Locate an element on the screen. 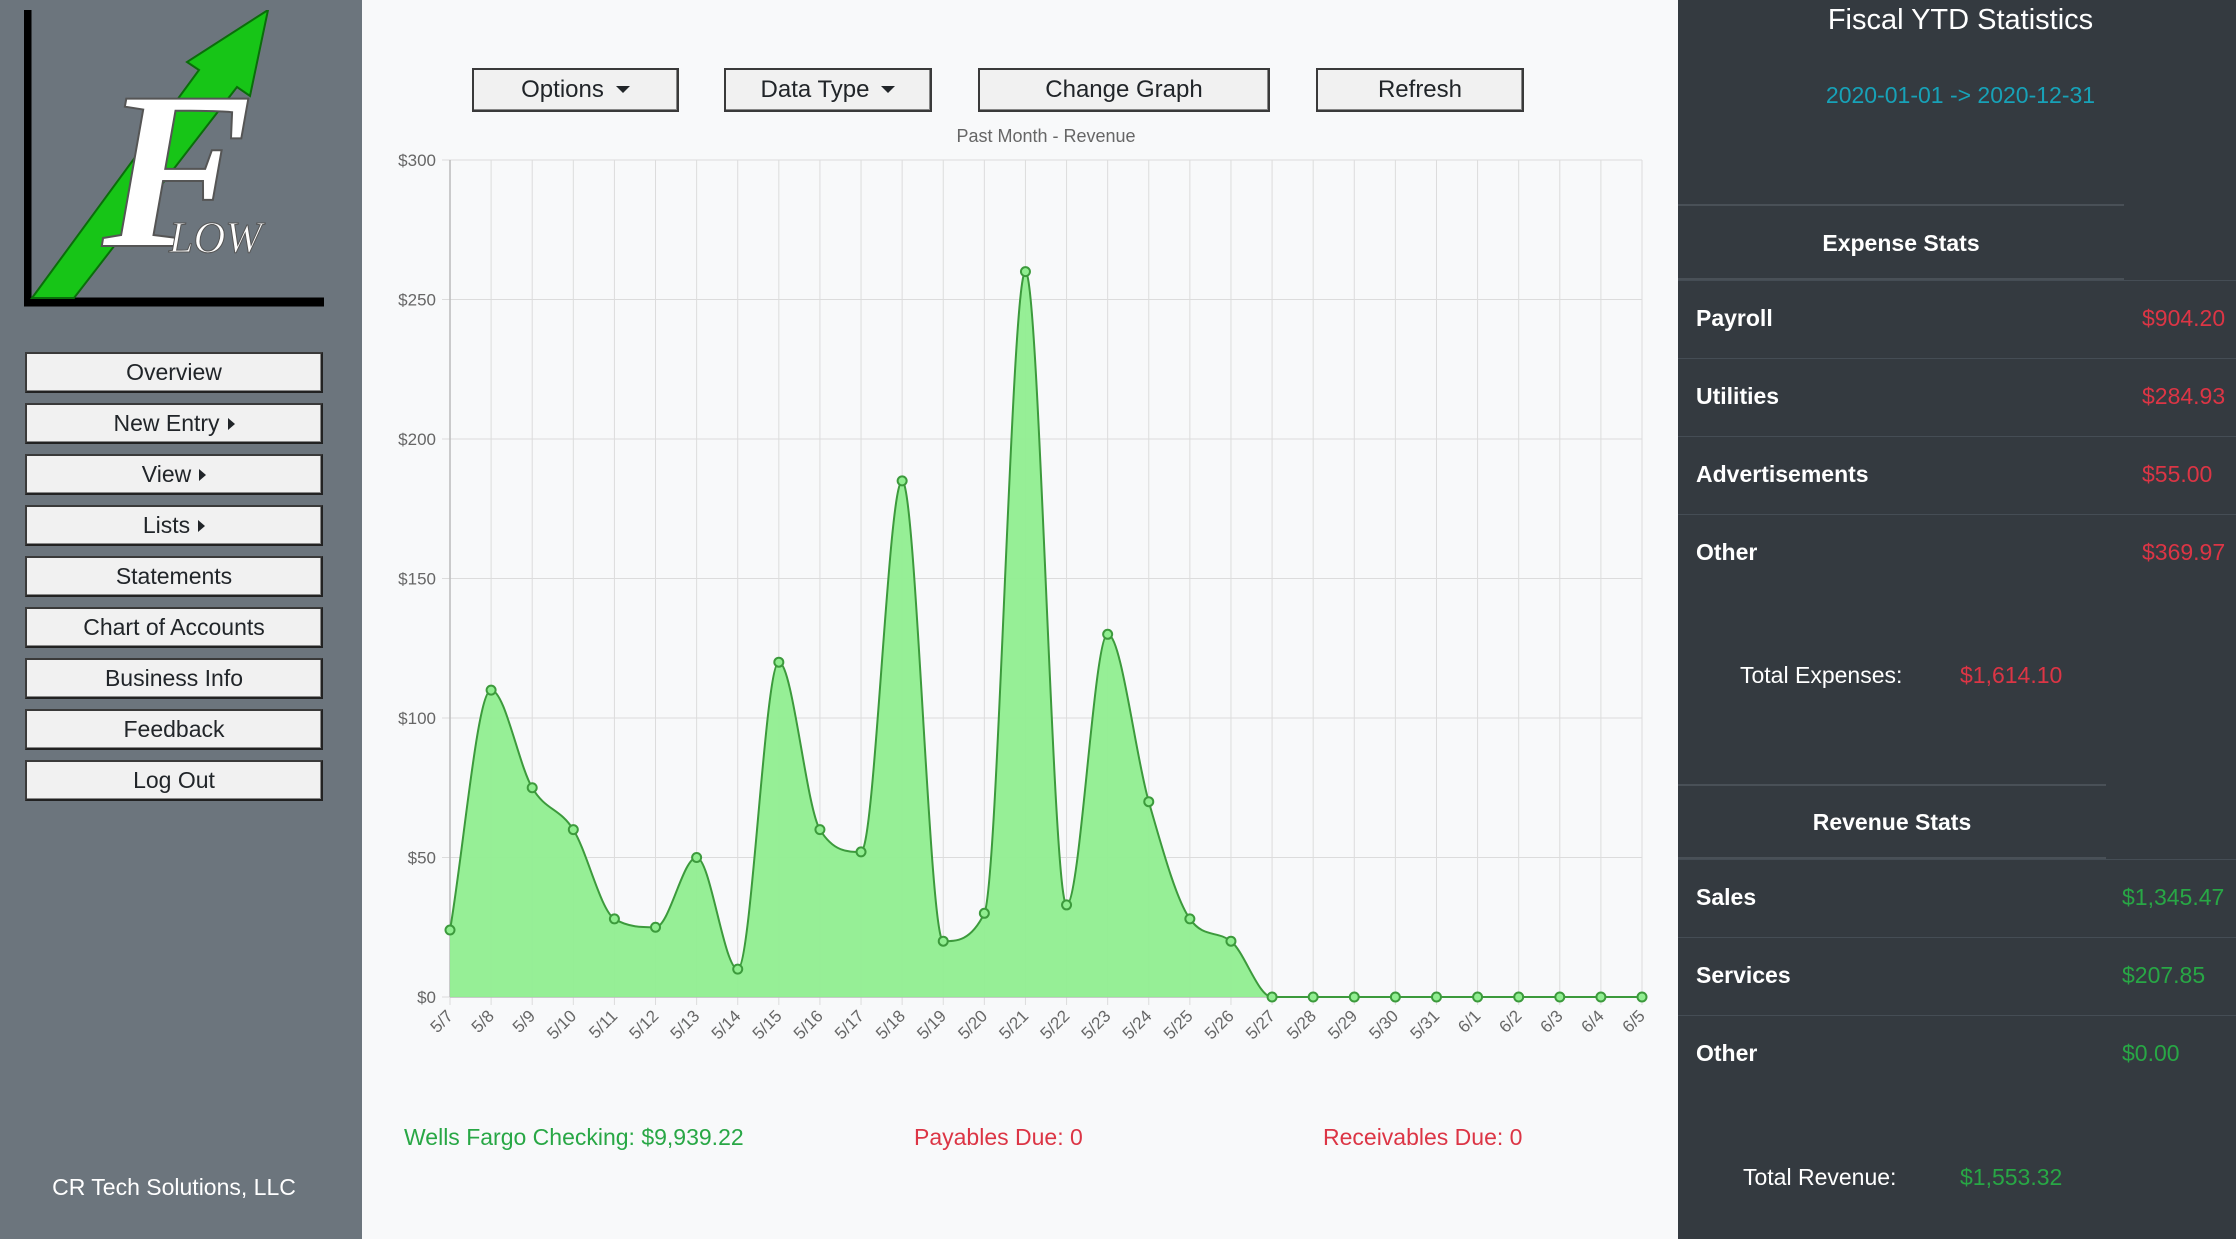 Image resolution: width=2236 pixels, height=1239 pixels. divider is located at coordinates (1892, 785).